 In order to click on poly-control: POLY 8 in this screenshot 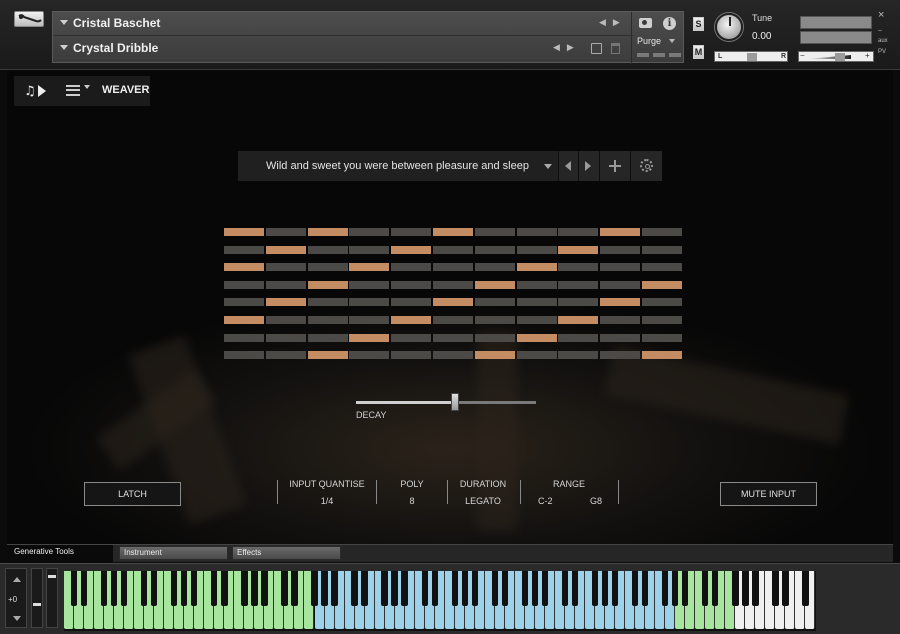, I will do `click(412, 492)`.